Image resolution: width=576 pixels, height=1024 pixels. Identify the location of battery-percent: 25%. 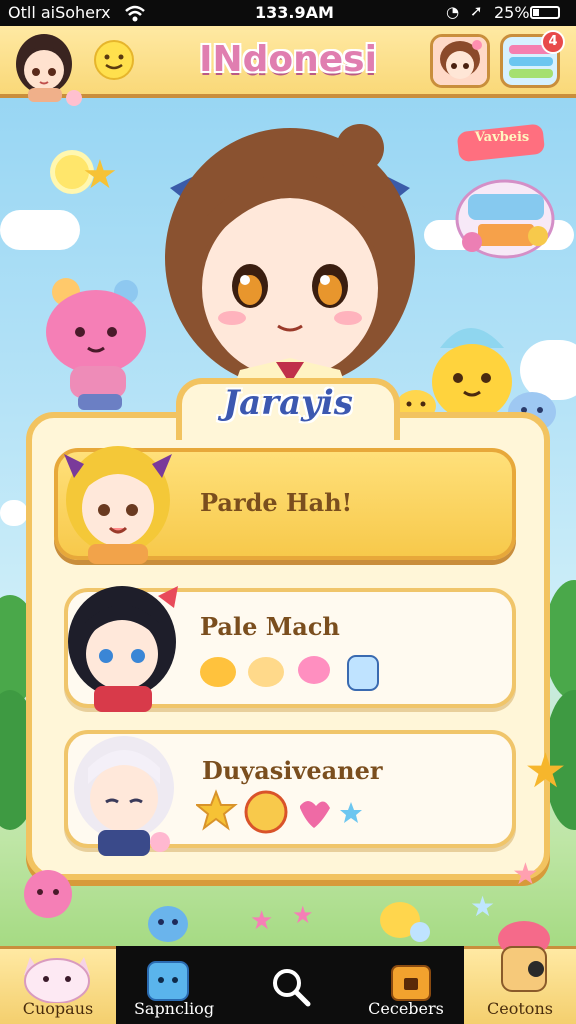
(512, 12).